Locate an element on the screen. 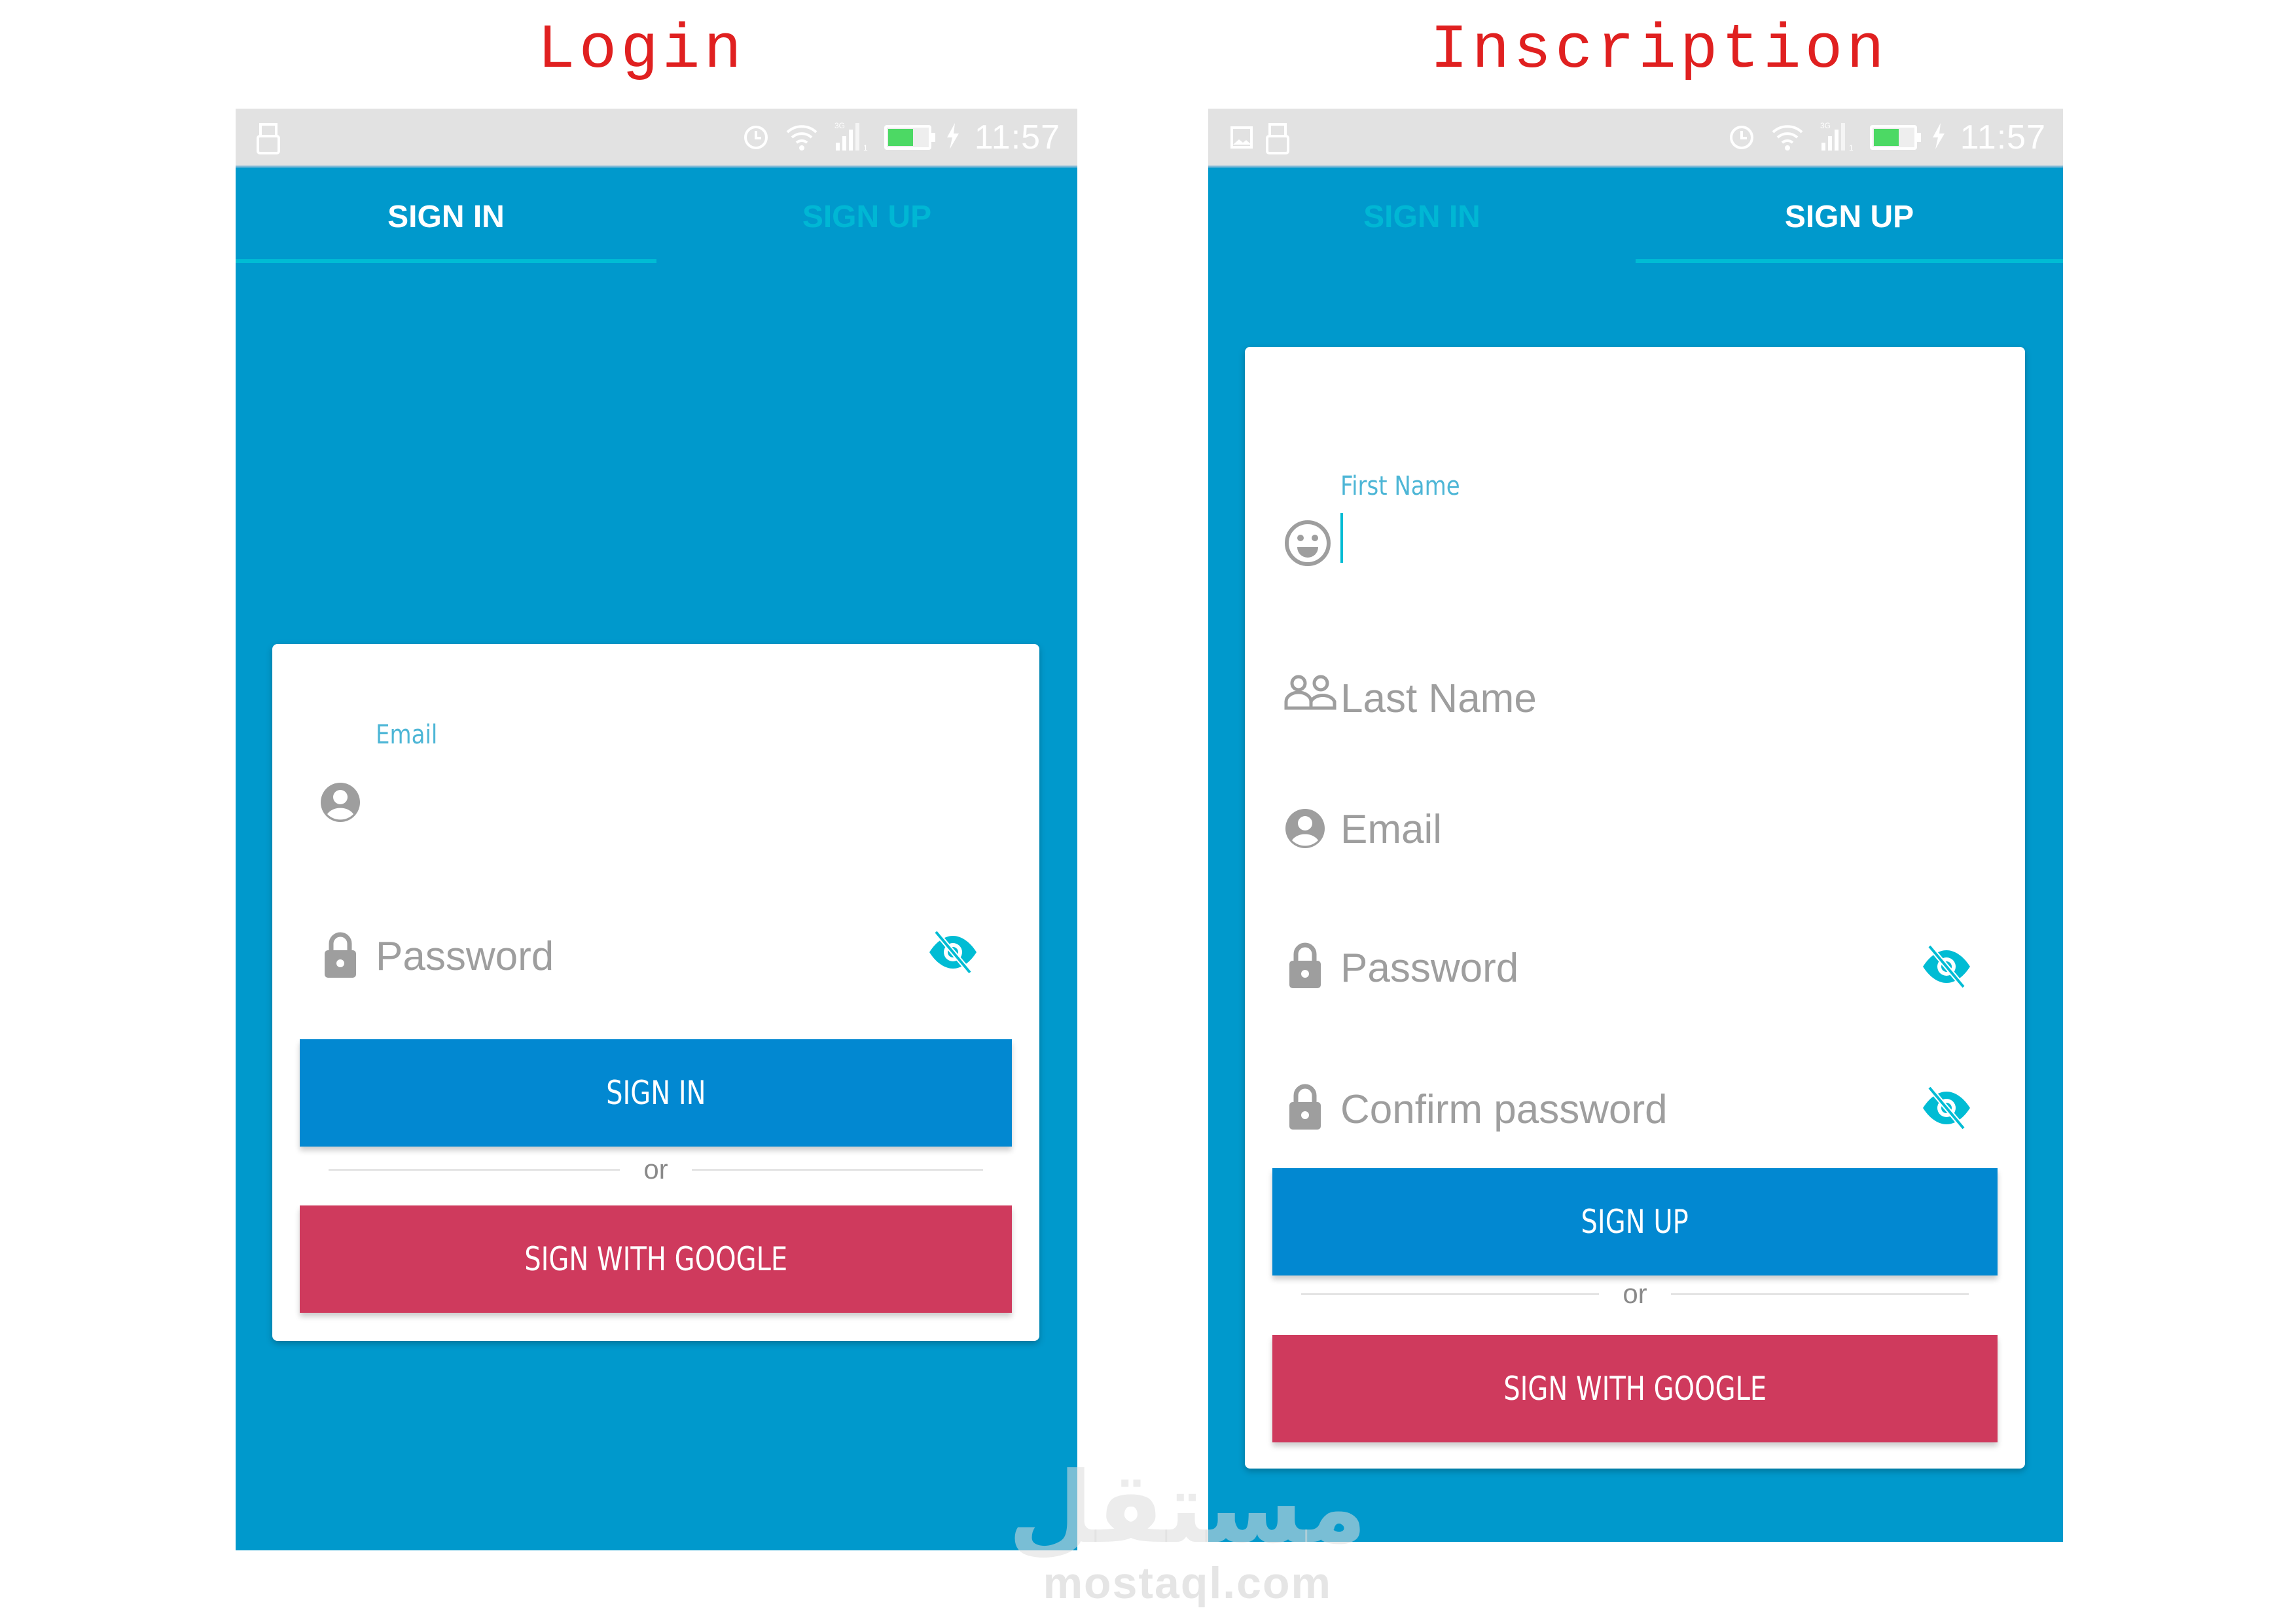 This screenshot has height=1623, width=2296. email-floating-label: Email is located at coordinates (407, 735).